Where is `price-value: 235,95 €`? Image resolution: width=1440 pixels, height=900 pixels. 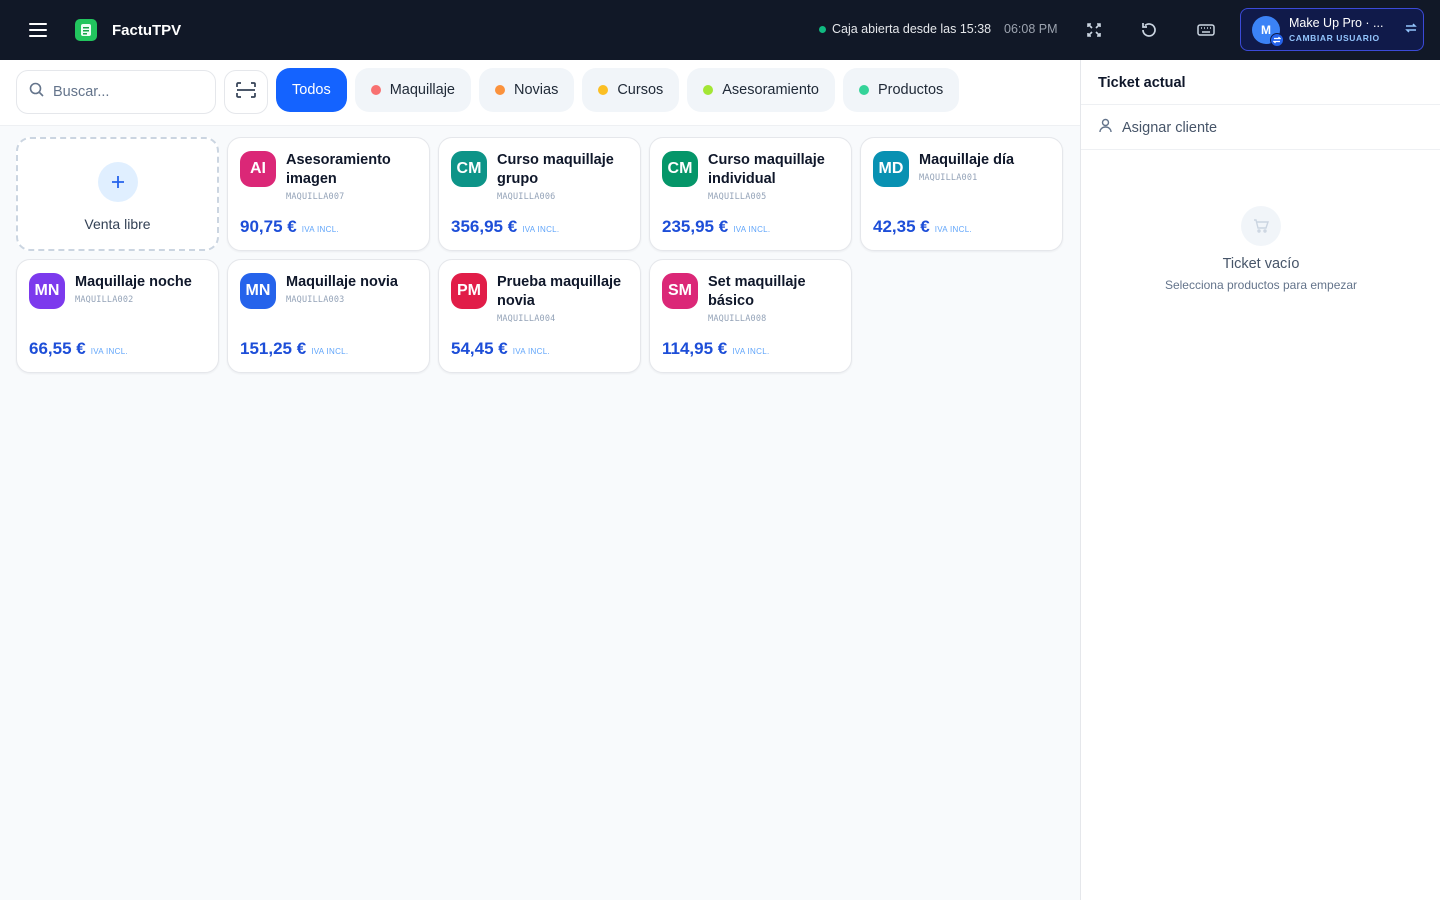 price-value: 235,95 € is located at coordinates (695, 226).